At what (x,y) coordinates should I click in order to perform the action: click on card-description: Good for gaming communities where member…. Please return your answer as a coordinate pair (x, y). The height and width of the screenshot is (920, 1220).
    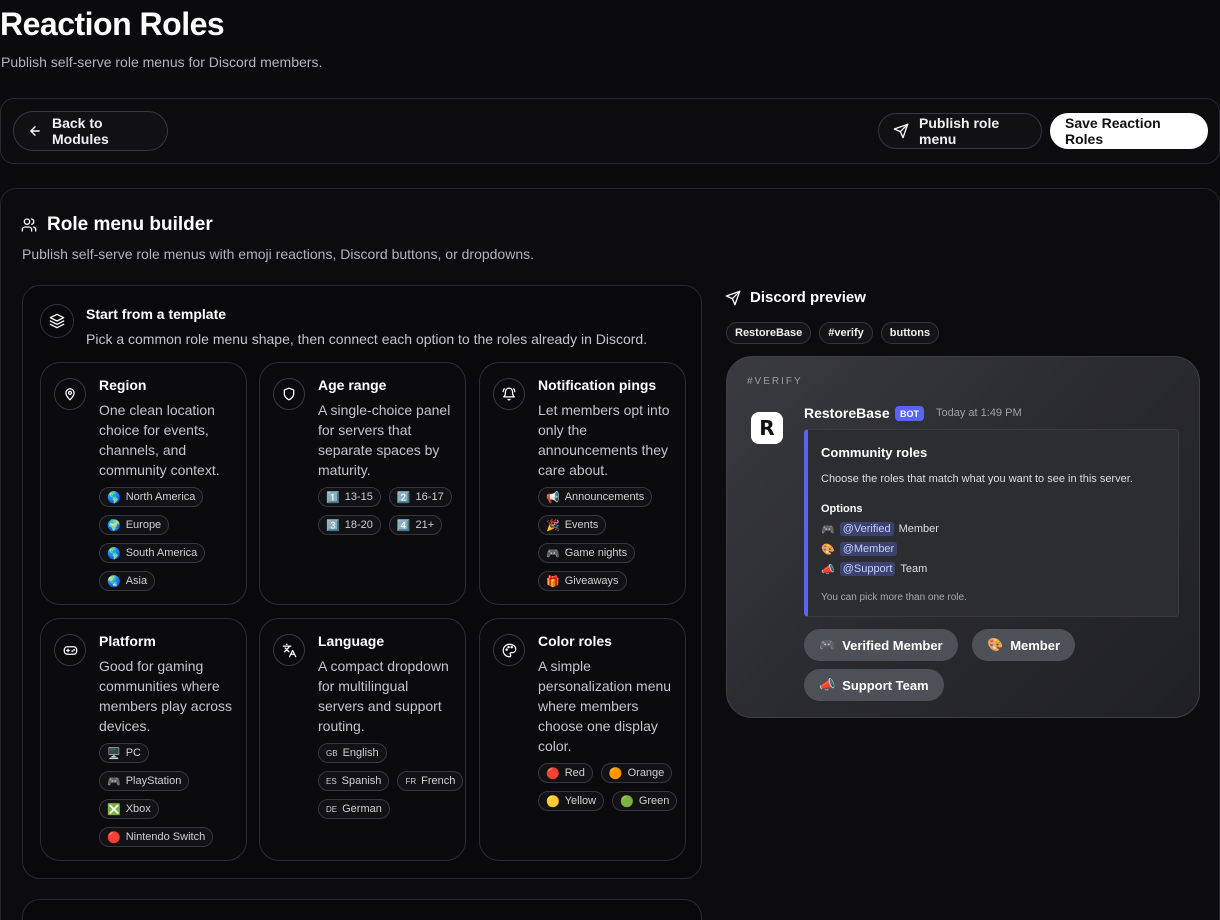
    Looking at the image, I should click on (166, 696).